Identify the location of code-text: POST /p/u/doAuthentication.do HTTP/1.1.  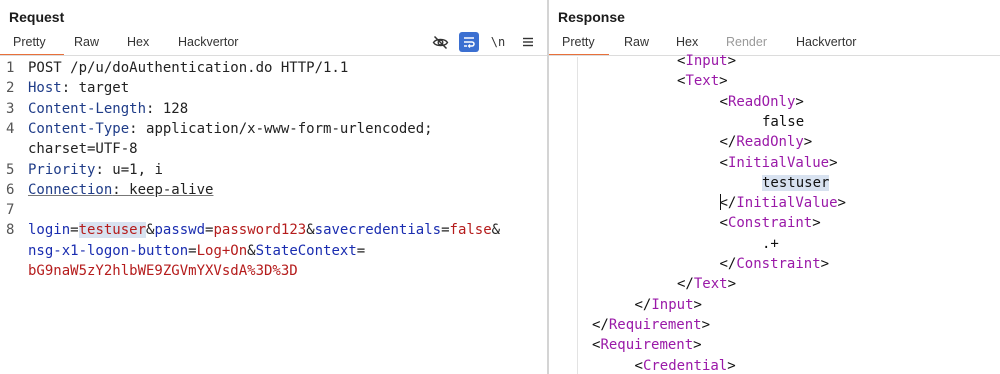
(188, 68).